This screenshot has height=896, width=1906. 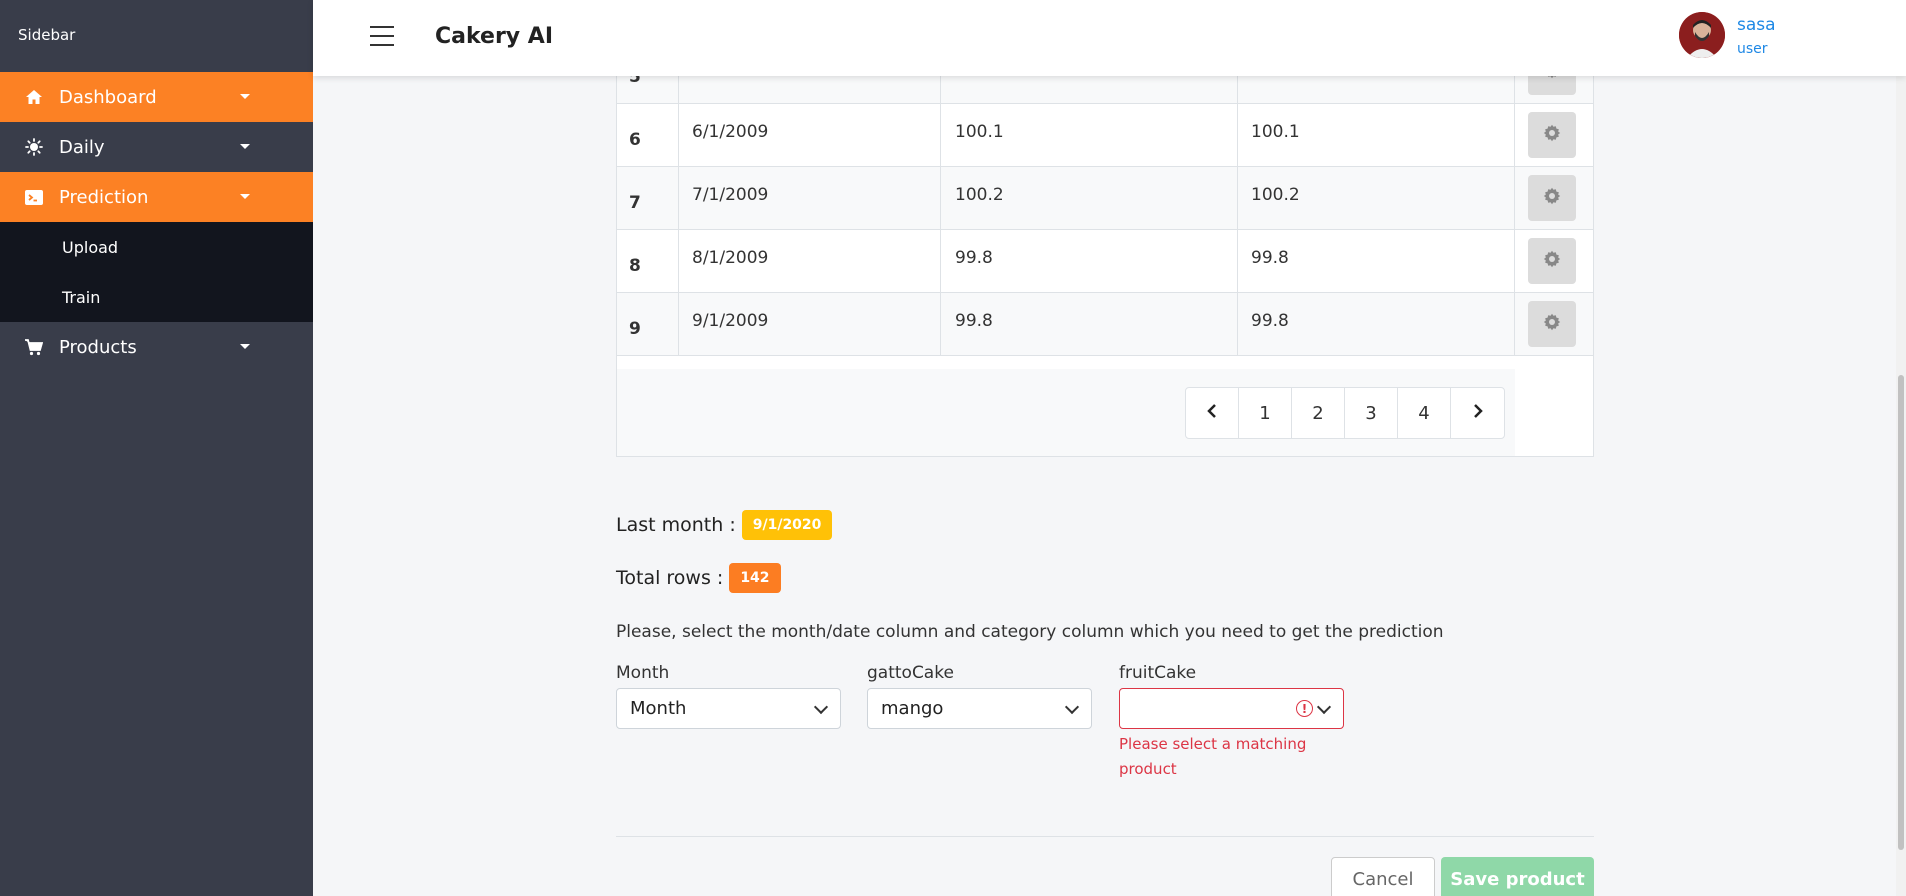 I want to click on table-row: 8 8/1/2009 99.8 99.8, so click(x=1105, y=261).